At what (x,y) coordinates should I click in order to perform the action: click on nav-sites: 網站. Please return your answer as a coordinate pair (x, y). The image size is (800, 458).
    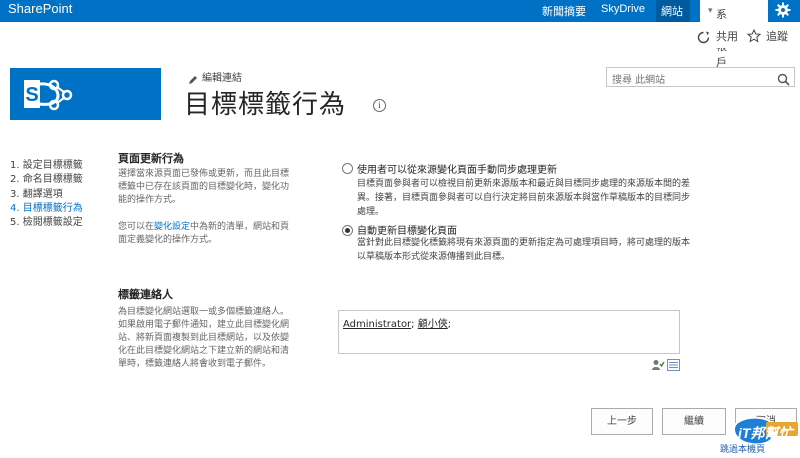
    Looking at the image, I should click on (672, 11).